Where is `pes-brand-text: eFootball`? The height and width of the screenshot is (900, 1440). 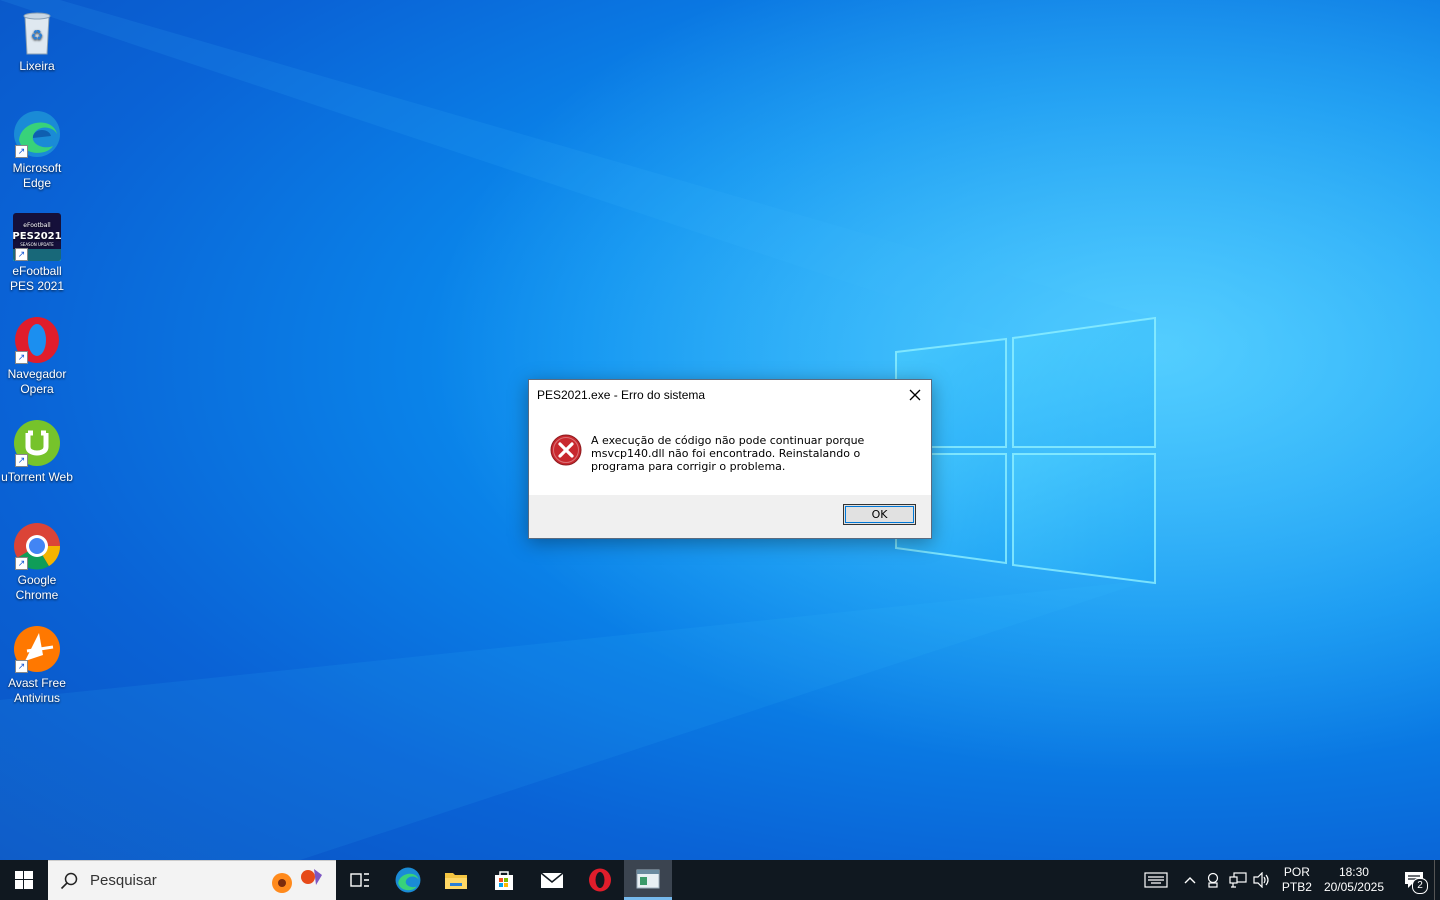 pes-brand-text: eFootball is located at coordinates (37, 225).